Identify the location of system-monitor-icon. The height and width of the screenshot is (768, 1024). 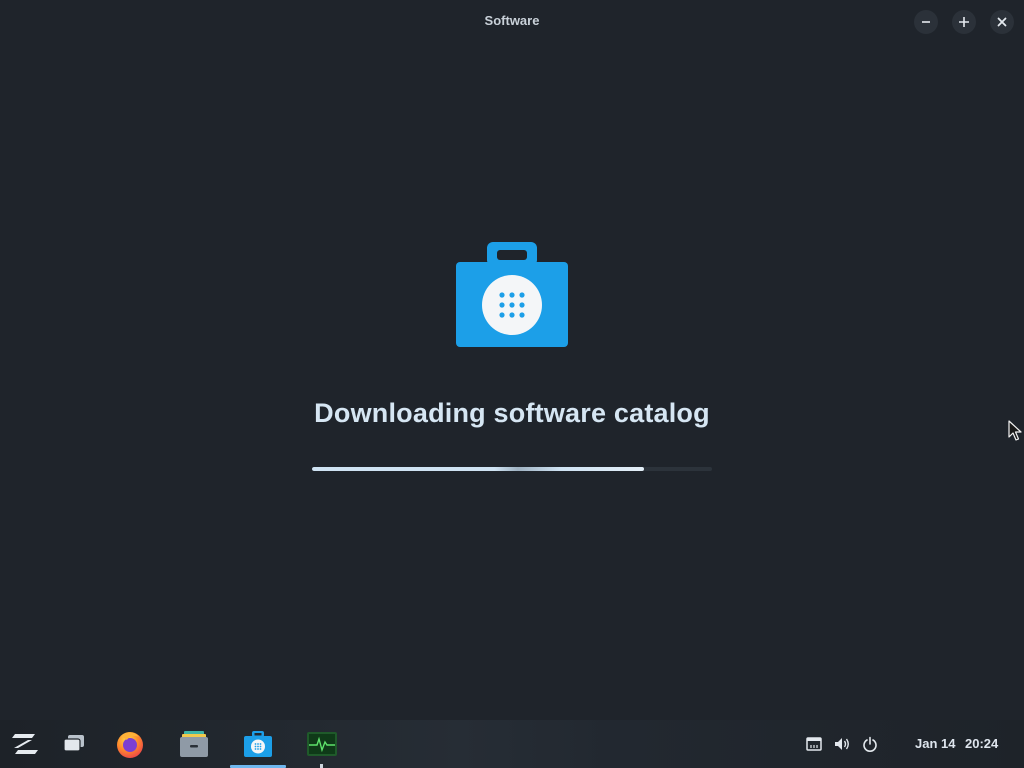
(322, 744).